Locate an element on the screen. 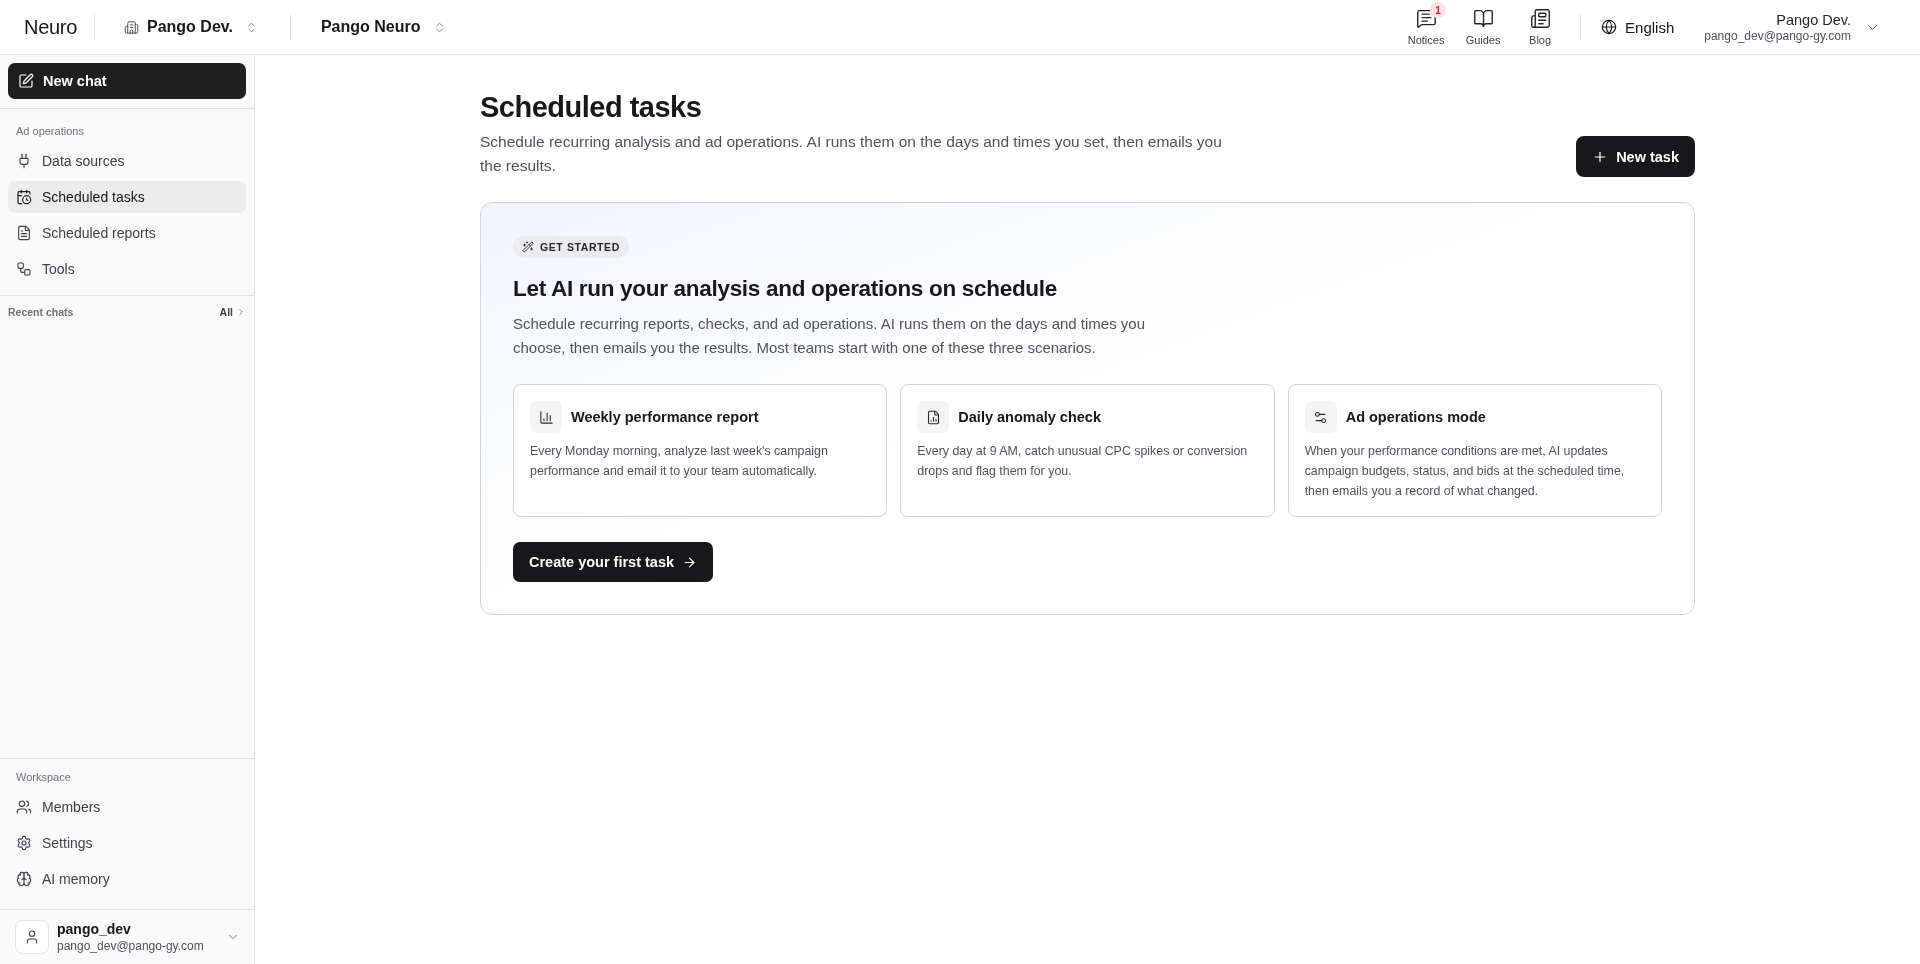  scenario-description: When your performance conditions are met, AI updates campaign budgets, status, and bids at the scheduled time, then emails you a record of what changed. is located at coordinates (1465, 471).